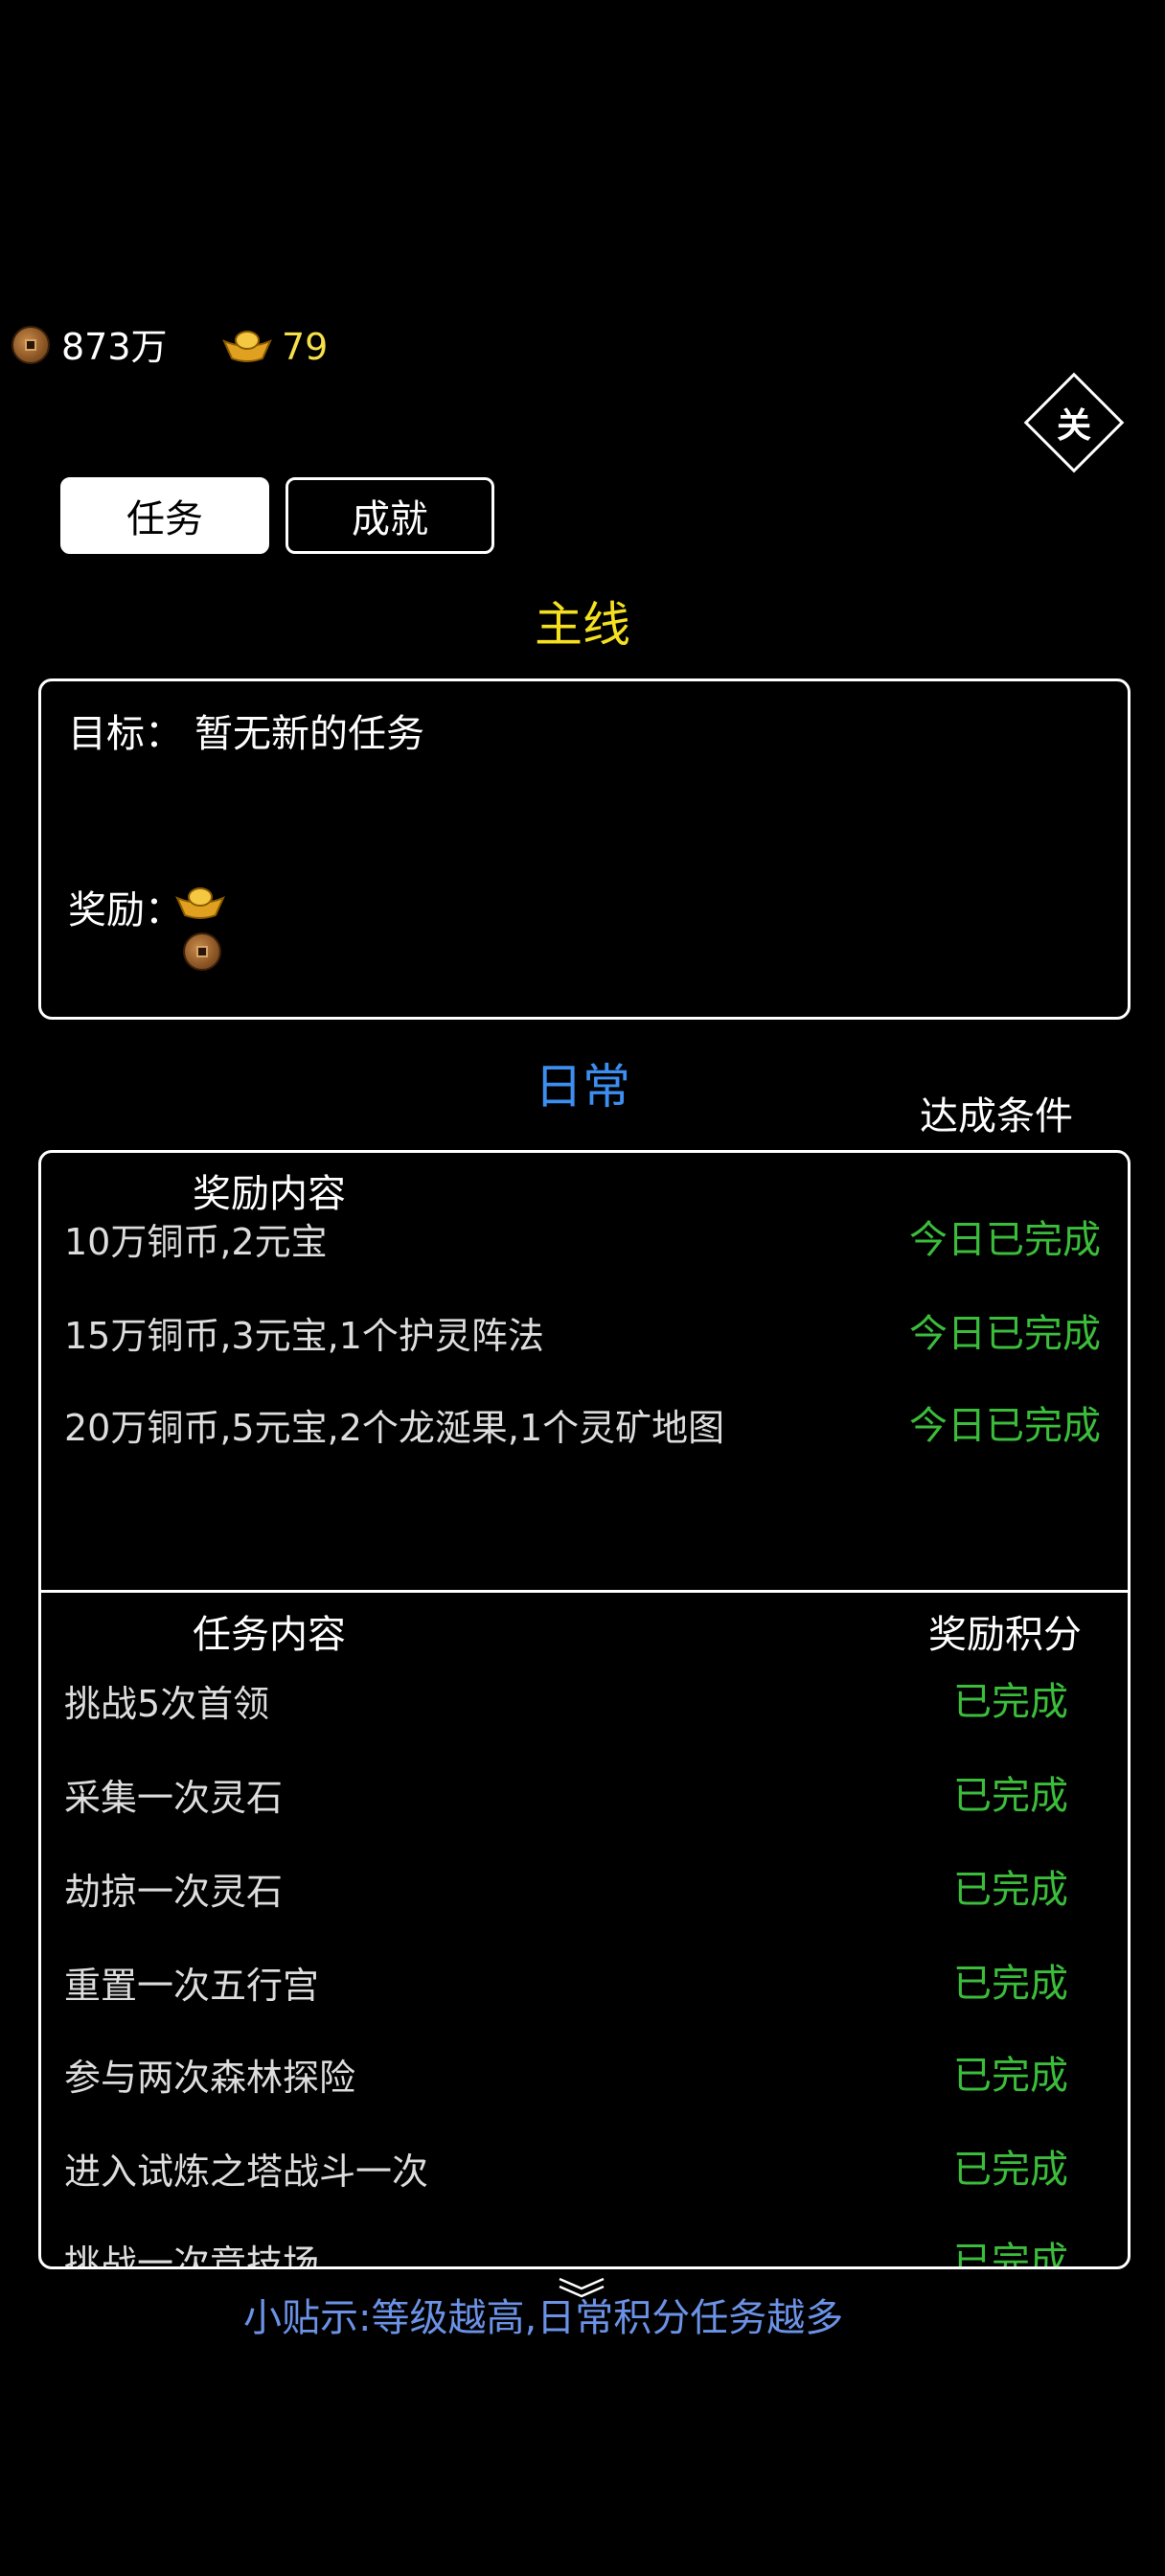 Image resolution: width=1165 pixels, height=2576 pixels. What do you see at coordinates (126, 734) in the screenshot?
I see `goal-label: 目标：` at bounding box center [126, 734].